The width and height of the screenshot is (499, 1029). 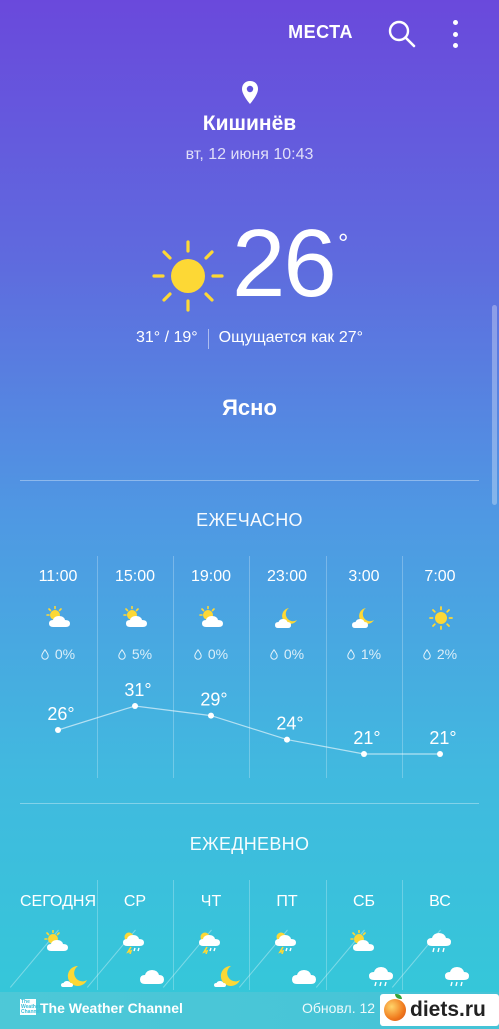 I want to click on daily-item: СР, so click(x=129, y=935).